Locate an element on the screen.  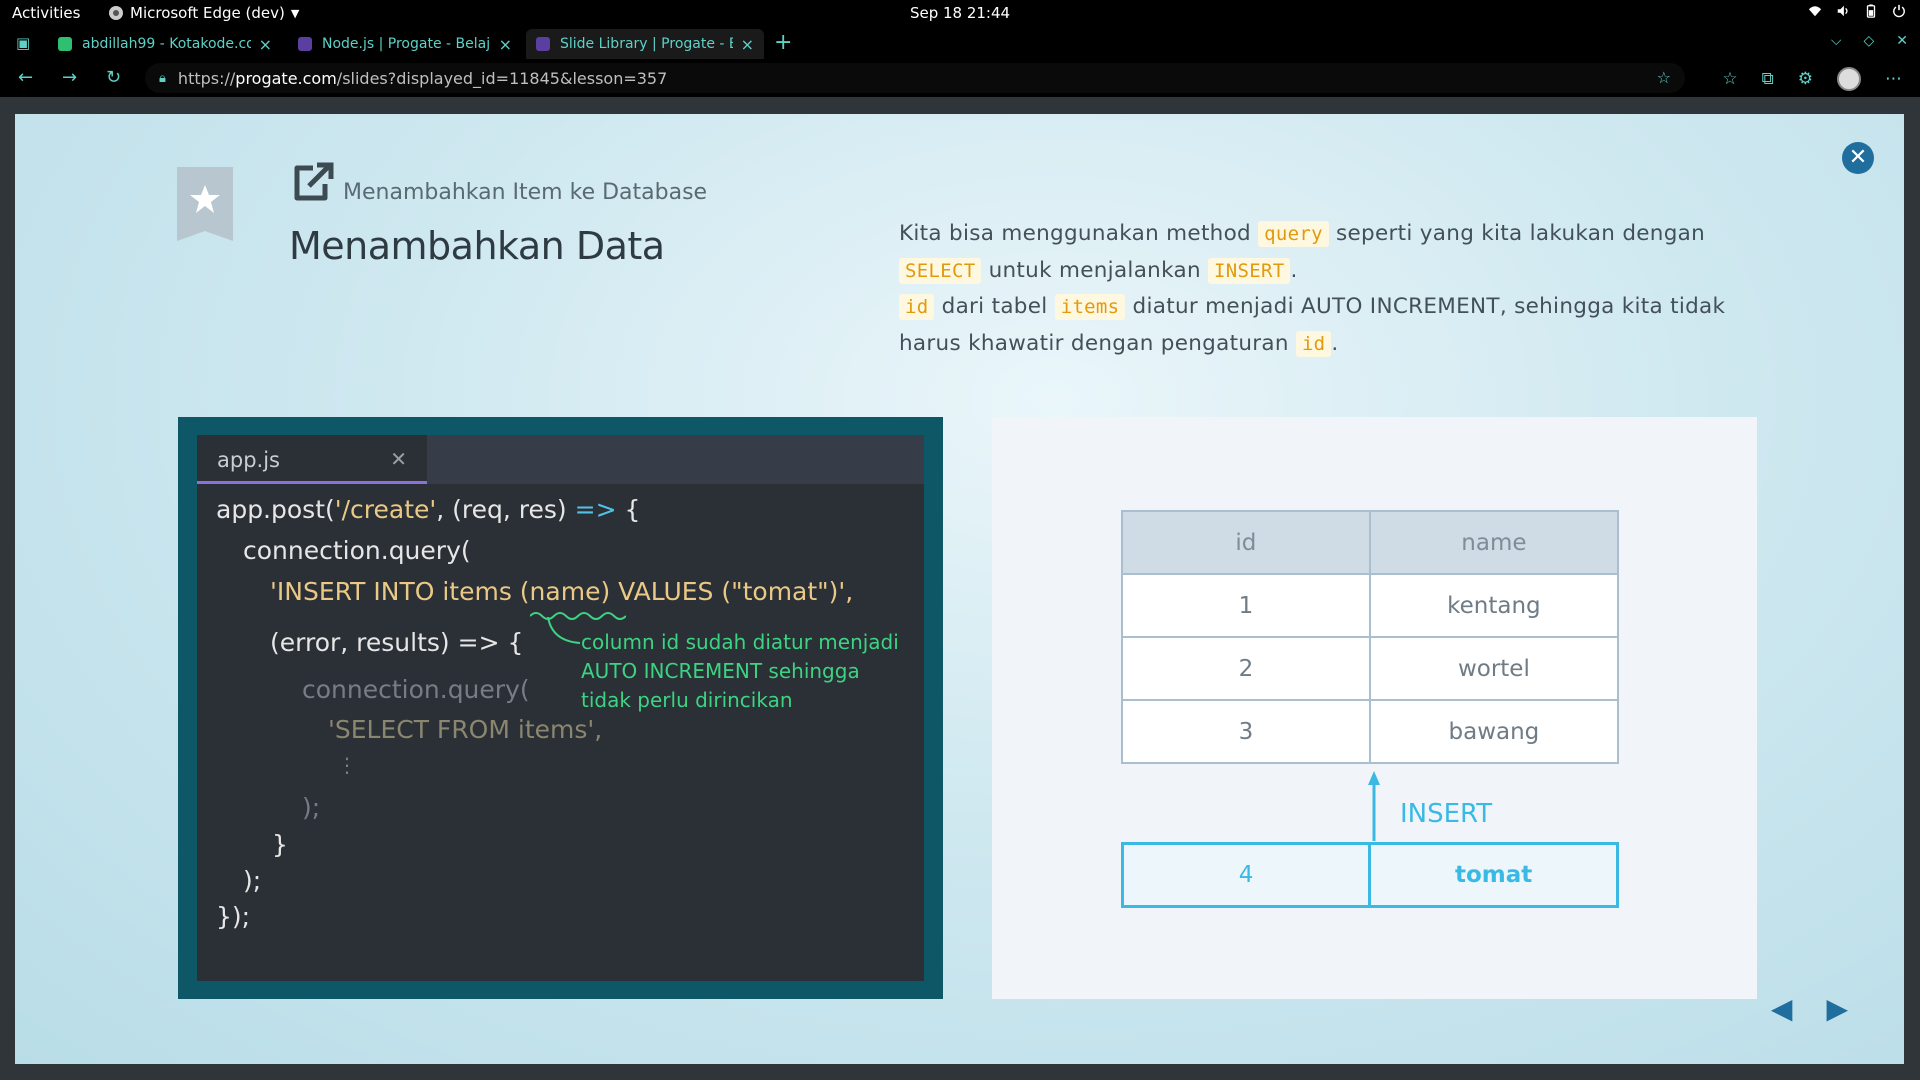
slide-subtitle: Menambahkan Item ke Database is located at coordinates (525, 192).